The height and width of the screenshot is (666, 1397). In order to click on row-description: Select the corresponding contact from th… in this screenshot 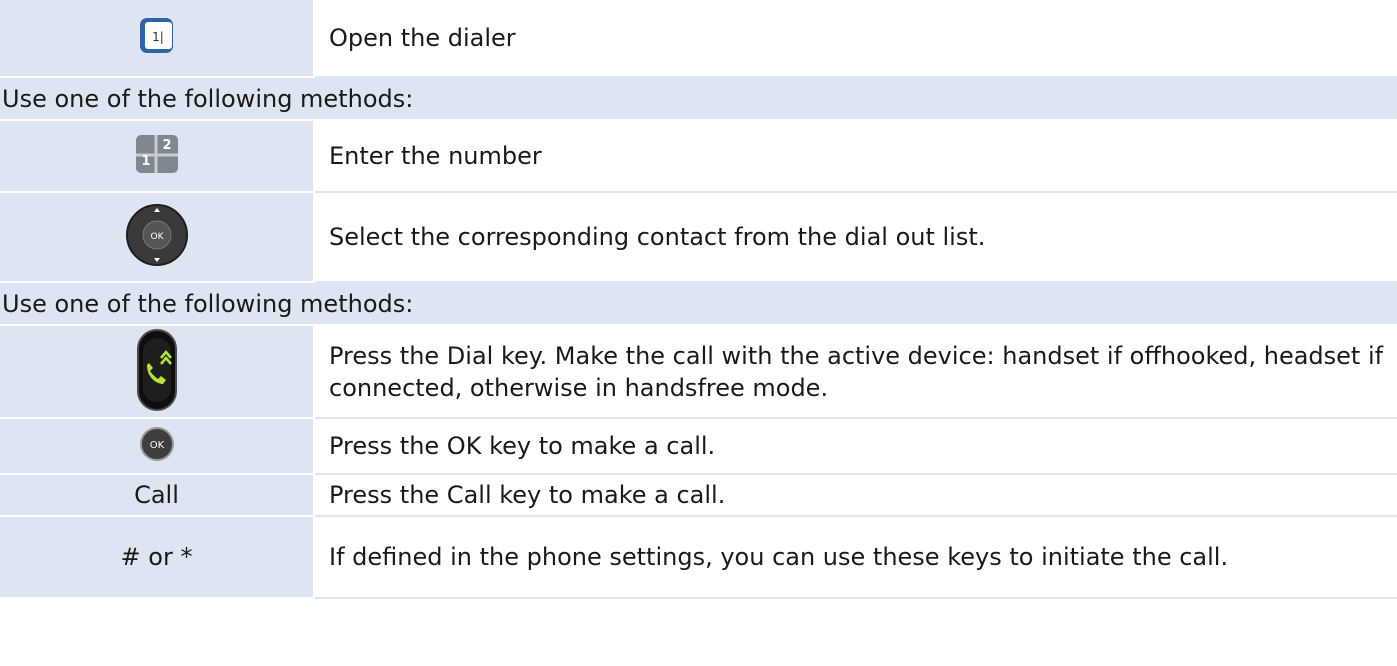, I will do `click(855, 237)`.